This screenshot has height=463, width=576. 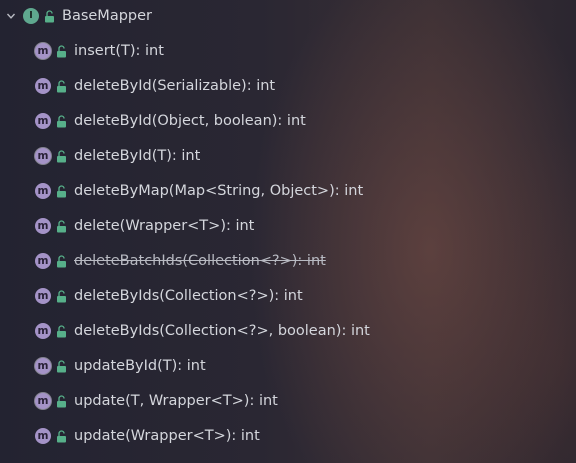 I want to click on method-row: m update(T, Wrapper<T>): int, so click(x=156, y=401).